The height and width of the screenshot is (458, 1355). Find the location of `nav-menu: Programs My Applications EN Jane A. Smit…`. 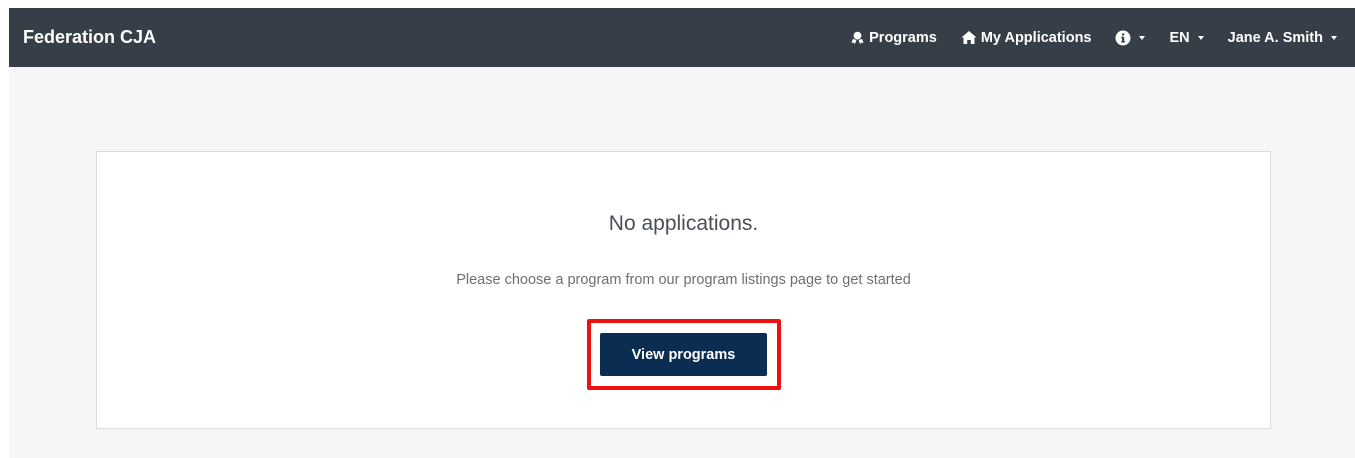

nav-menu: Programs My Applications EN Jane A. Smit… is located at coordinates (1093, 37).